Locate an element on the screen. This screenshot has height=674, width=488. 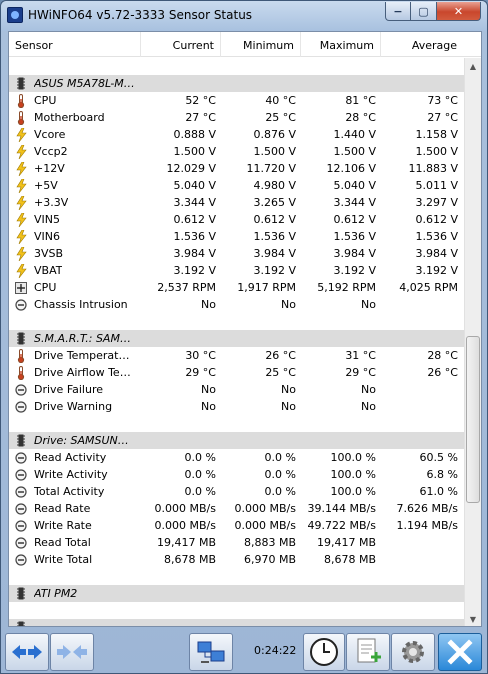
close-window-button: ✕ is located at coordinates (459, 11).